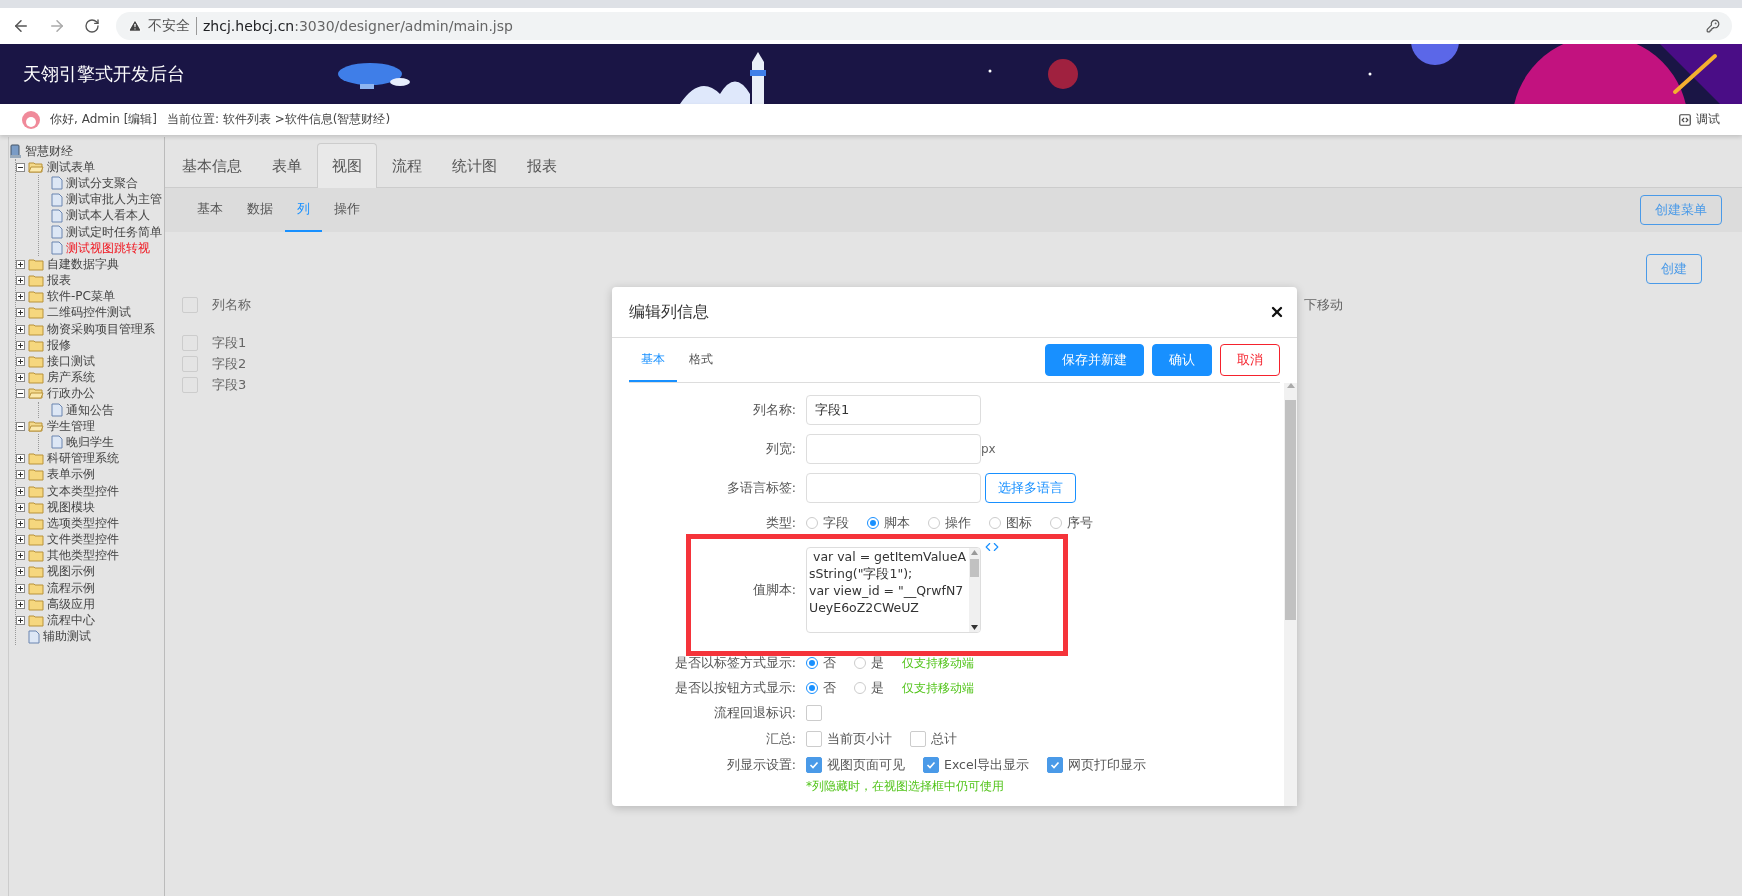 The width and height of the screenshot is (1742, 896). I want to click on tab: 格式, so click(701, 360).